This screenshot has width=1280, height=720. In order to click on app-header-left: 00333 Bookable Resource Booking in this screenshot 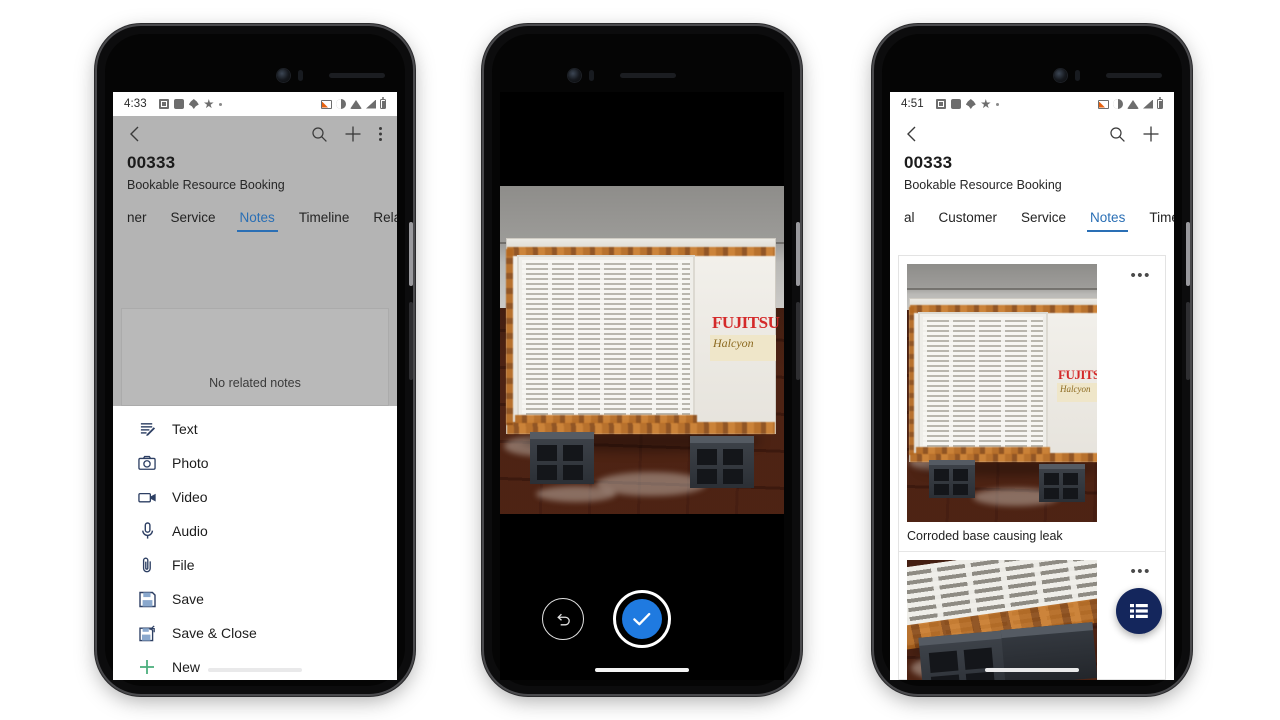, I will do `click(255, 154)`.